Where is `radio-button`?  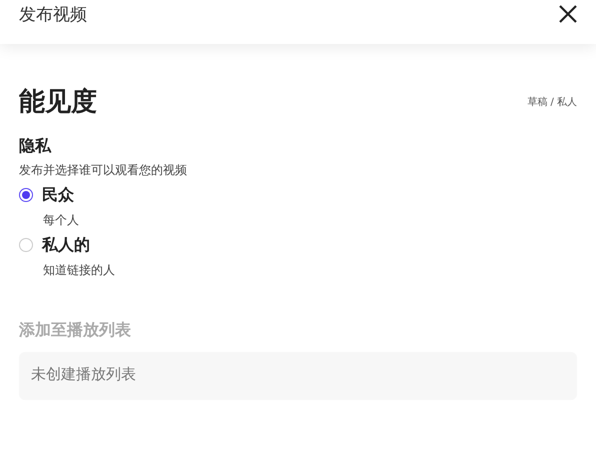
radio-button is located at coordinates (26, 195).